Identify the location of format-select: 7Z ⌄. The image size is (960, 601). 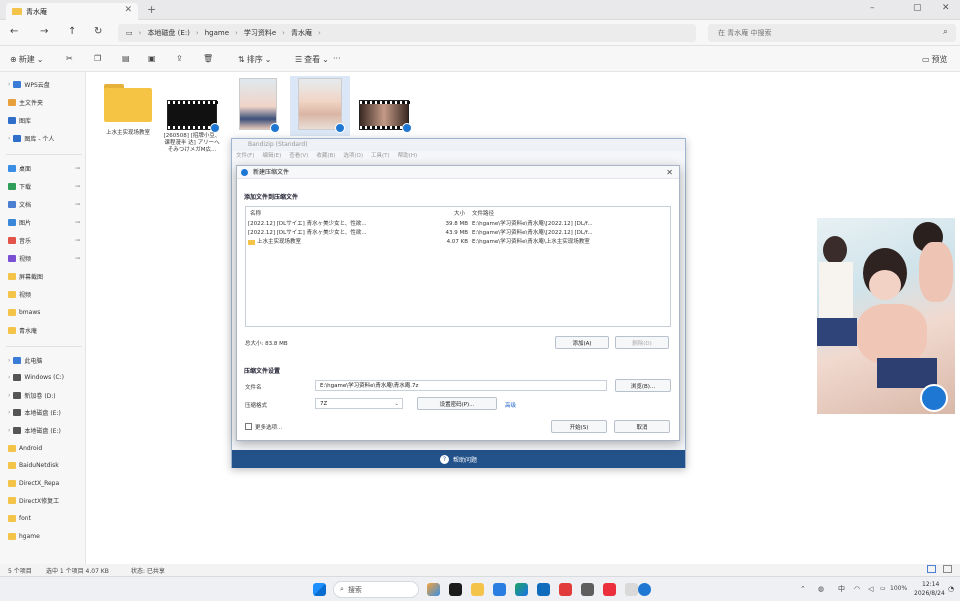
(359, 403).